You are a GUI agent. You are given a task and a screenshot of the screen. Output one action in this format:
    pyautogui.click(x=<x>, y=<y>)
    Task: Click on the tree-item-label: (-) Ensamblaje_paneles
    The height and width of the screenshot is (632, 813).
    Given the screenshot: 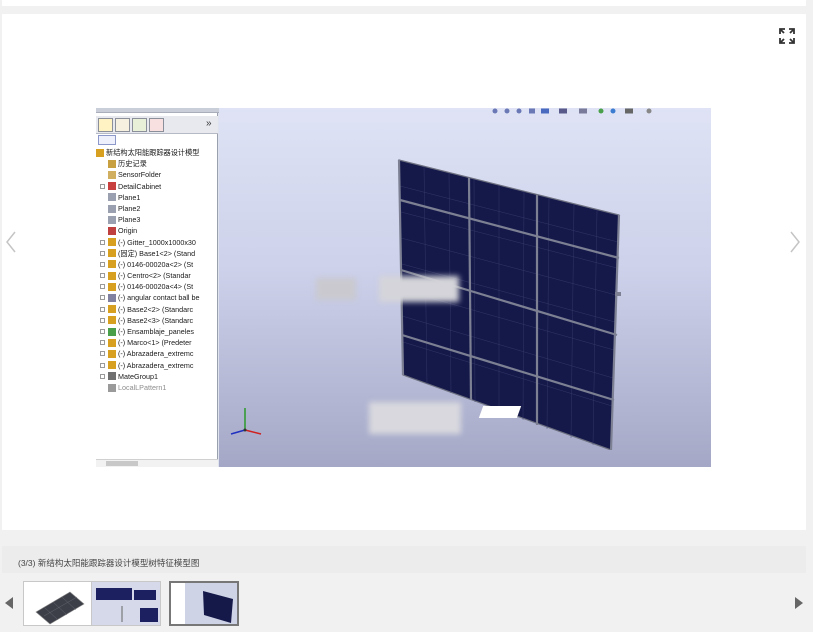 What is the action you would take?
    pyautogui.click(x=156, y=331)
    